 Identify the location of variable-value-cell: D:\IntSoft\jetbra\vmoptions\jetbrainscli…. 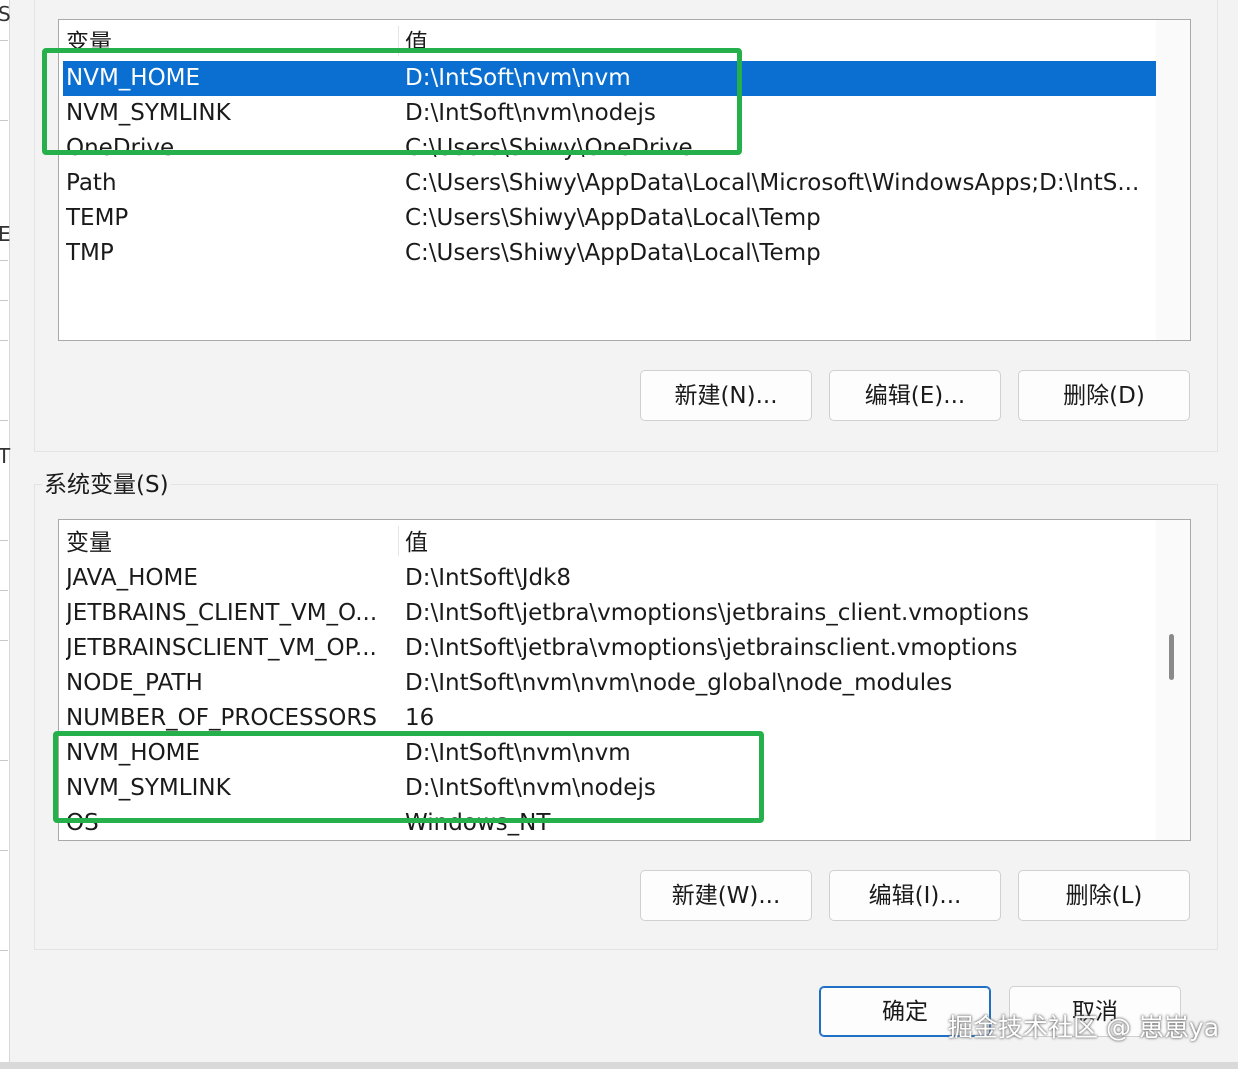
(711, 648).